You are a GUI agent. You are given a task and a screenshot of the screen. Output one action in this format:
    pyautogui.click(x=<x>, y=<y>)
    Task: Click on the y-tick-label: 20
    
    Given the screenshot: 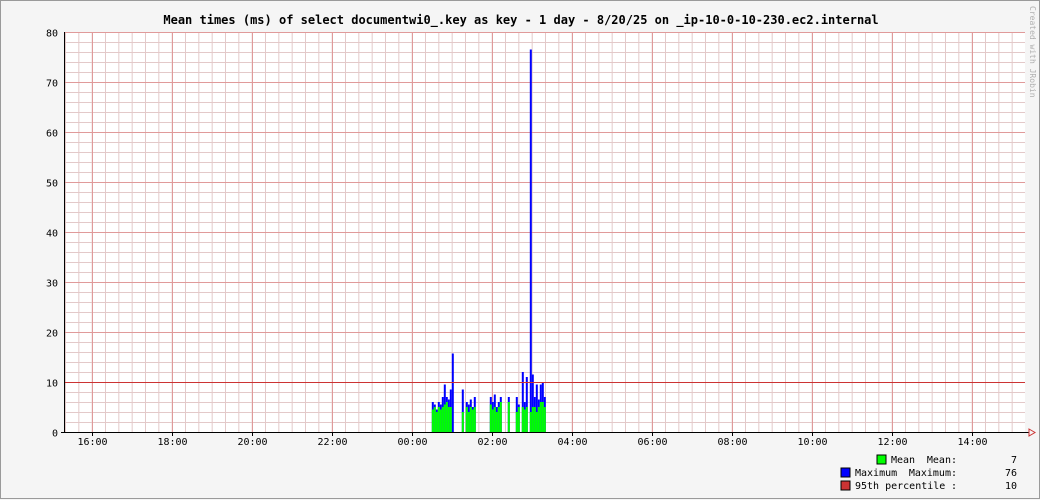 What is the action you would take?
    pyautogui.click(x=52, y=334)
    